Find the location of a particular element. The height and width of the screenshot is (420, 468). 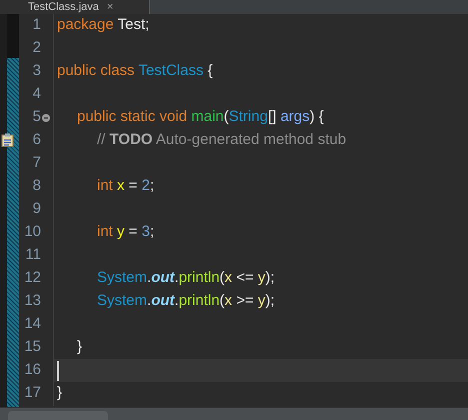

line-number: 14 is located at coordinates (32, 324).